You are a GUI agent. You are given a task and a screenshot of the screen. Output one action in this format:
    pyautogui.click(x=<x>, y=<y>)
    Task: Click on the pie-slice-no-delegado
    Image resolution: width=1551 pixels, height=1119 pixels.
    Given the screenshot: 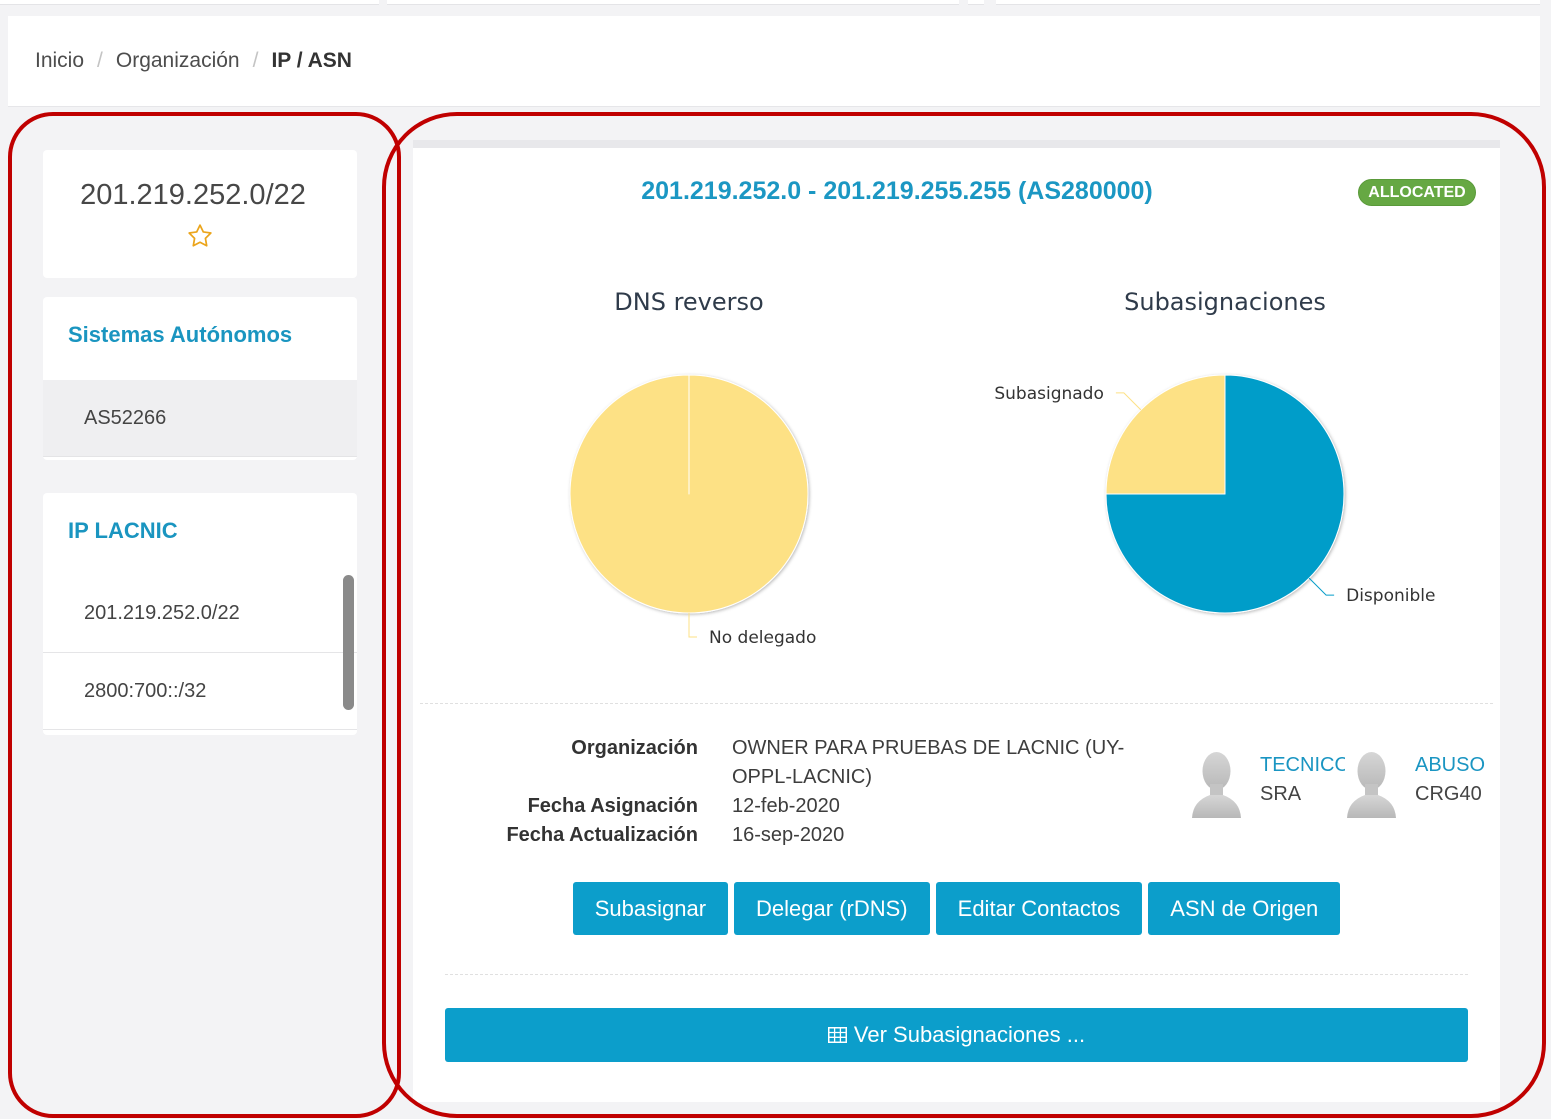 What is the action you would take?
    pyautogui.click(x=689, y=494)
    